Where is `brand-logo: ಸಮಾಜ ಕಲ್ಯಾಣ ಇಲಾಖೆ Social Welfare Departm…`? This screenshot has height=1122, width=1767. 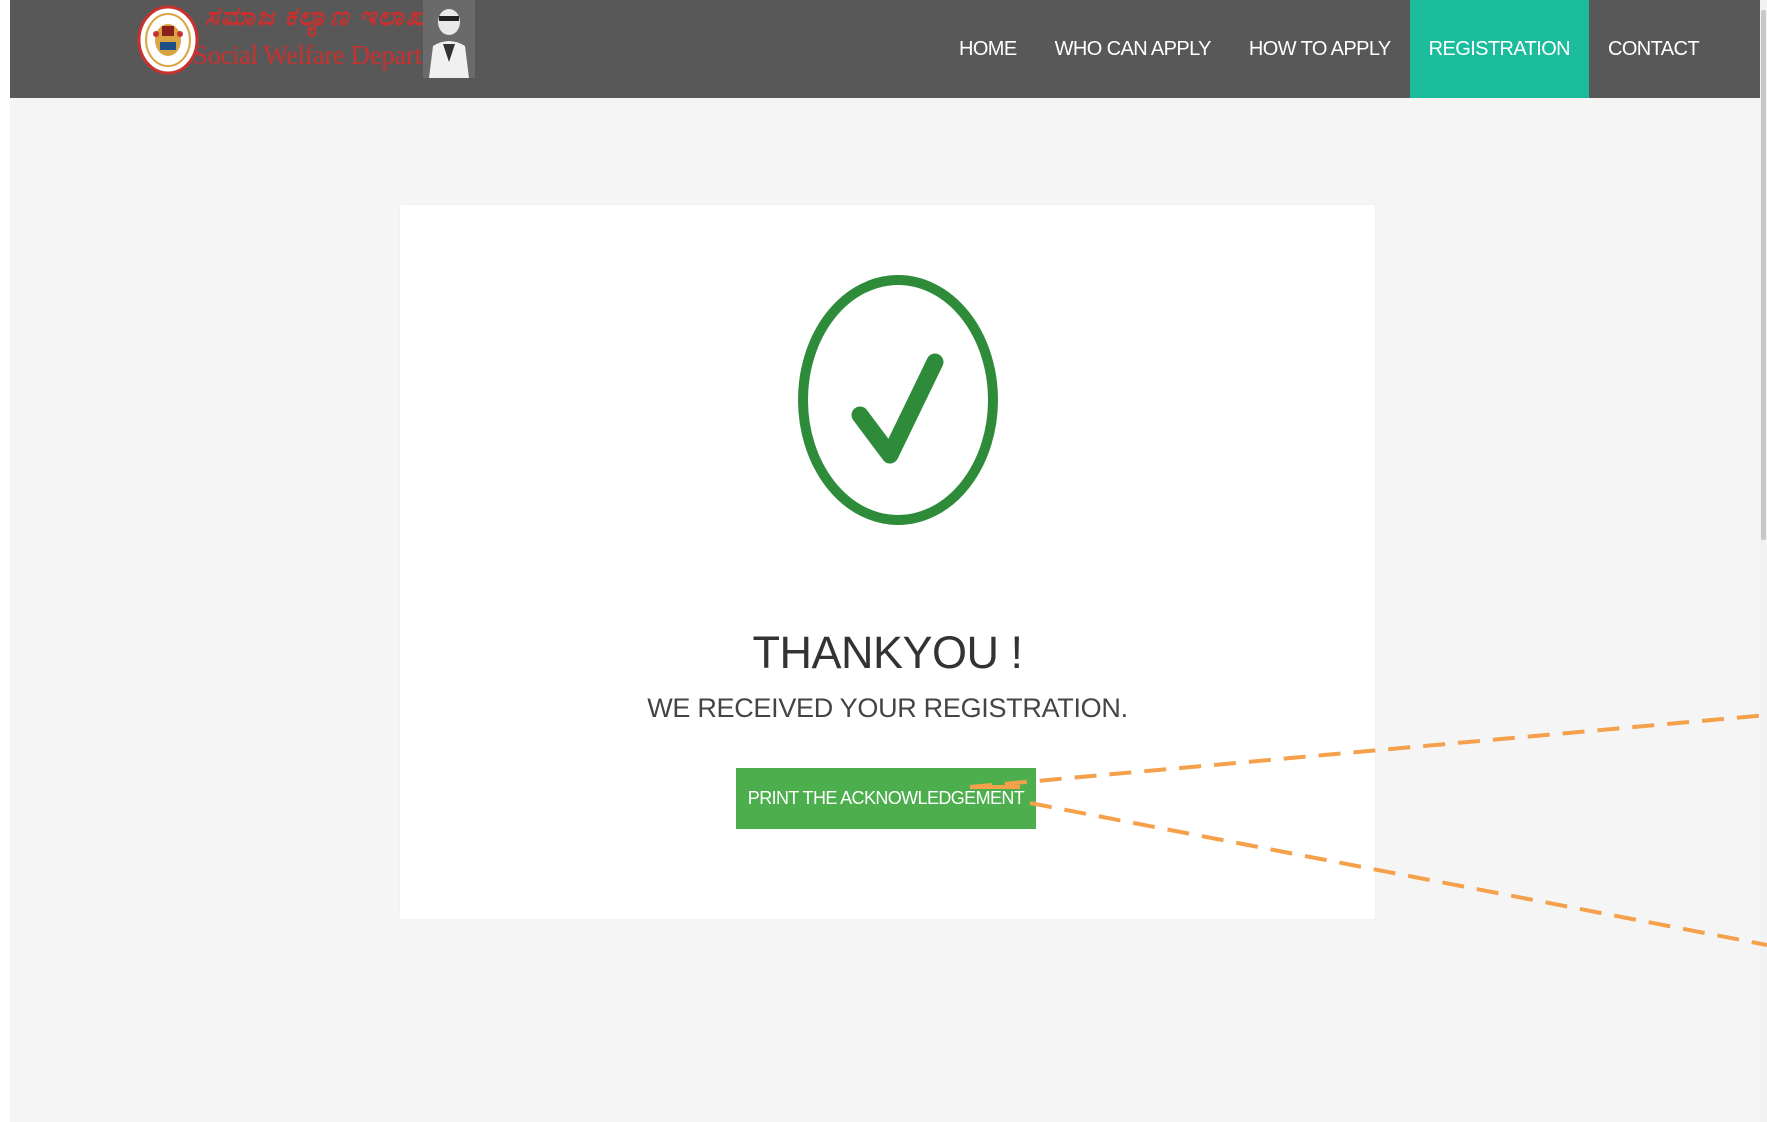 brand-logo: ಸಮಾಜ ಕಲ್ಯಾಣ ಇಲಾಖೆ Social Welfare Departm… is located at coordinates (300, 40).